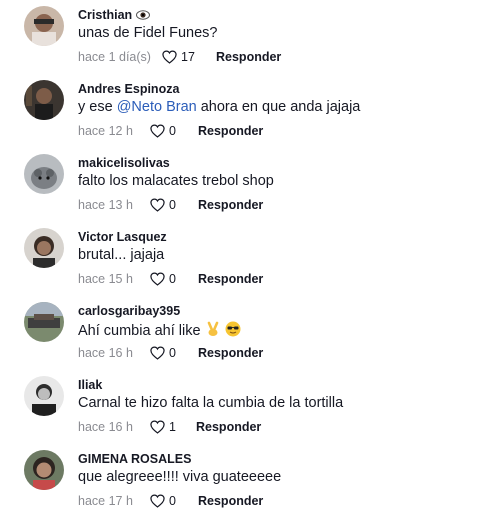 The height and width of the screenshot is (520, 500). I want to click on comment-timestamp: hace 1 día(s), so click(114, 57).